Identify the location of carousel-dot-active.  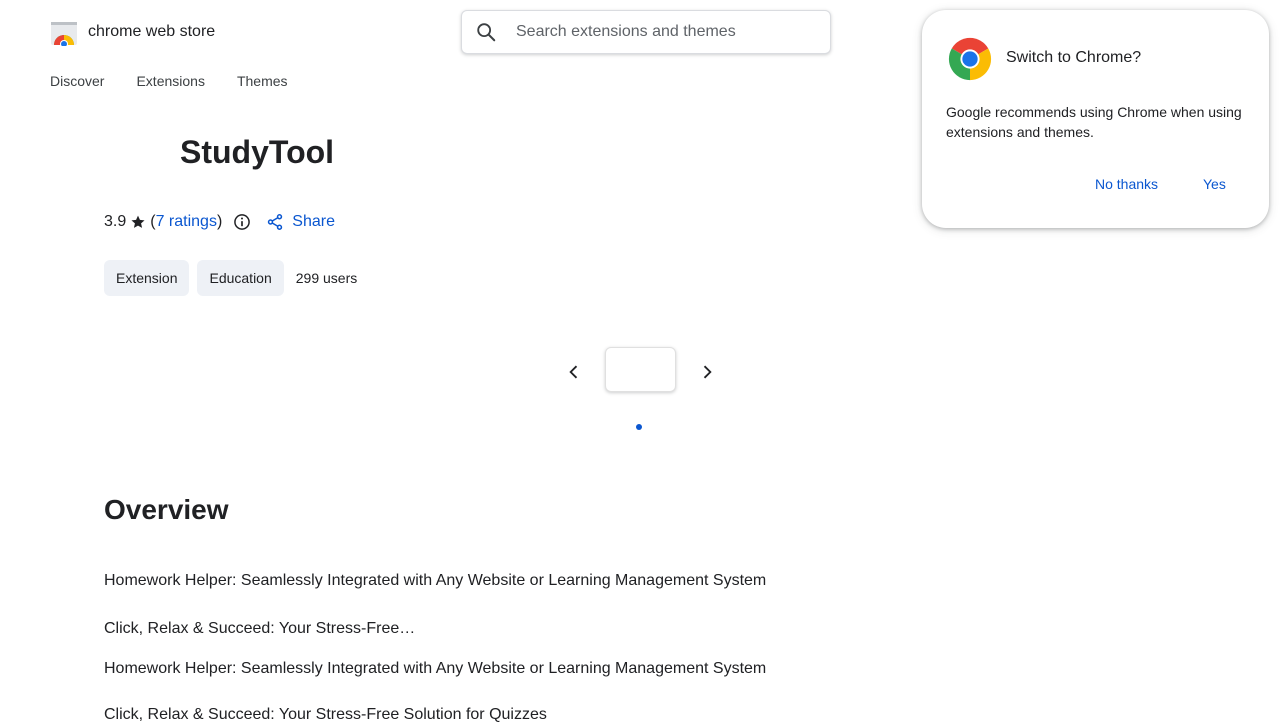
(639, 427).